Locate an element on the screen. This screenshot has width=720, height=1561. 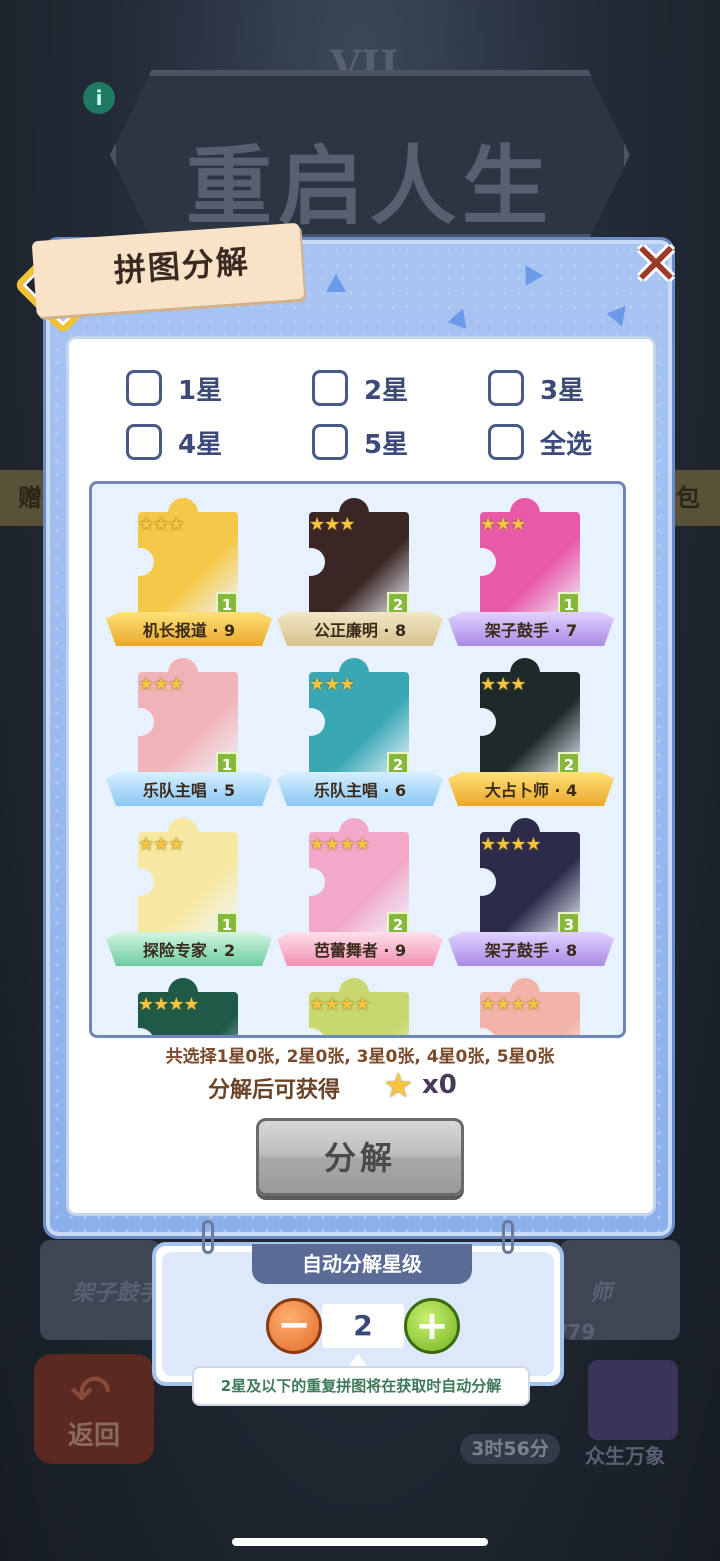
pack-tag: 包 is located at coordinates (696, 498).